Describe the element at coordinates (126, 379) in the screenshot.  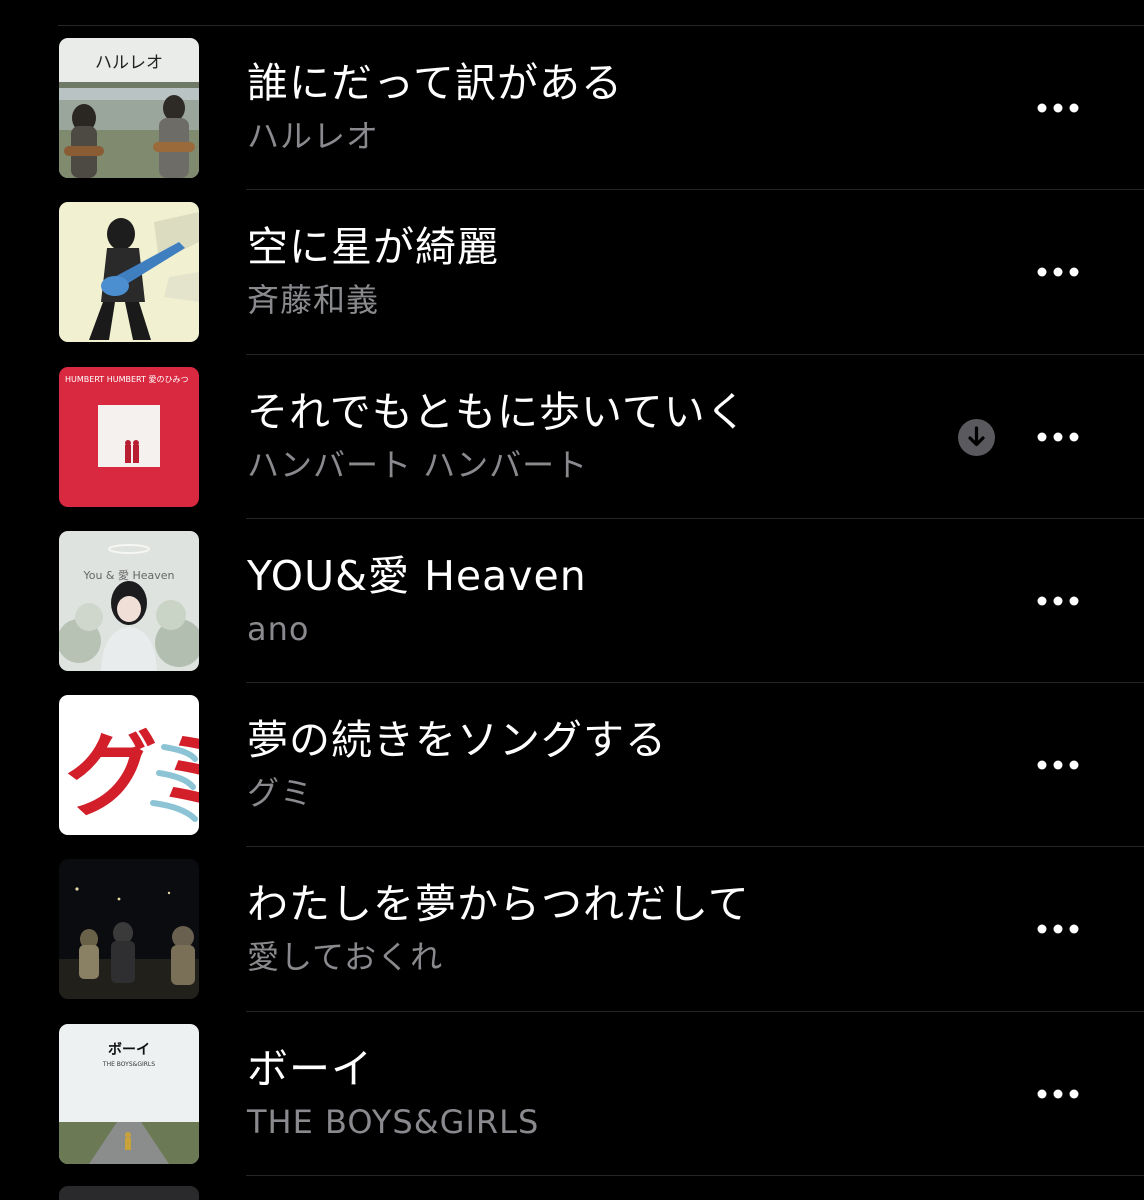
I see `album-art-label: HUMBERT HUMBERT 愛のひみつ` at that location.